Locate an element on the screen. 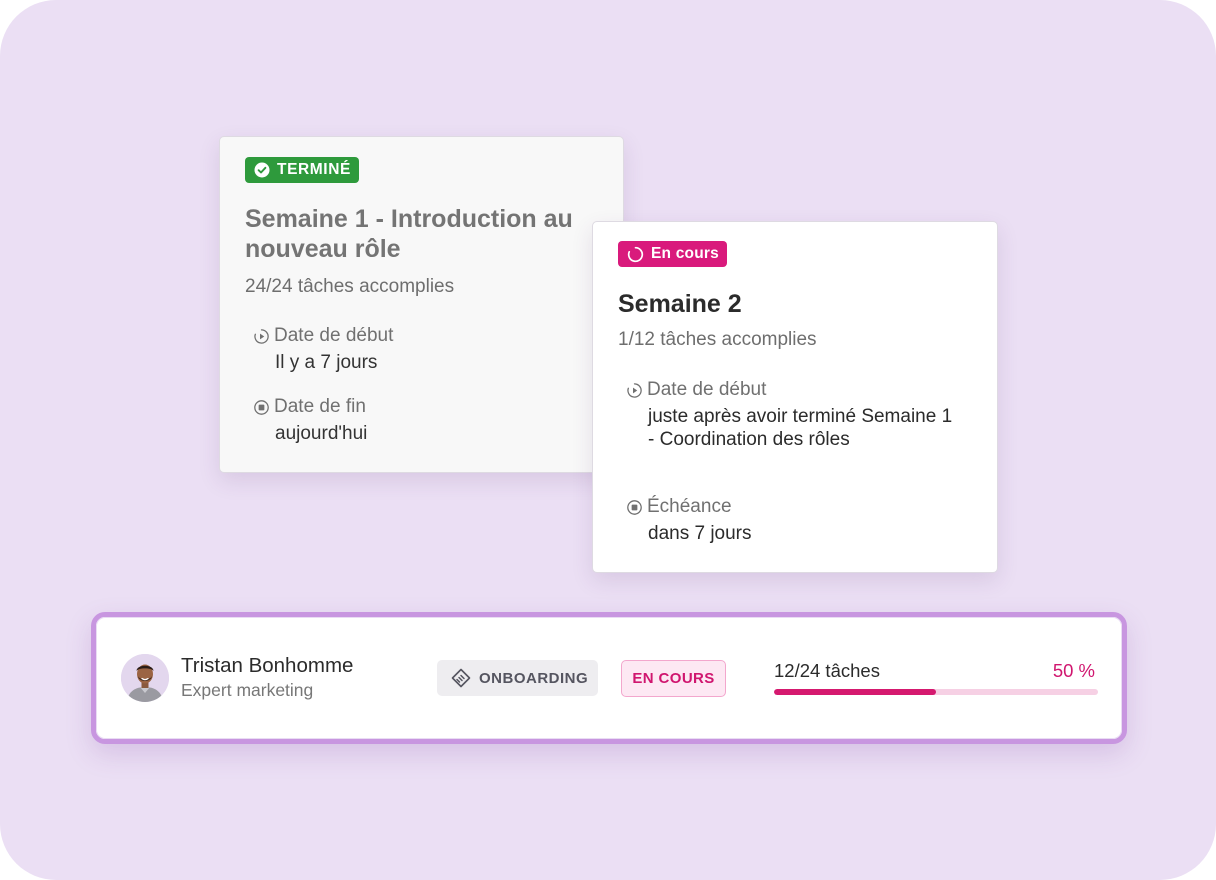  person-avatar-icon is located at coordinates (145, 678).